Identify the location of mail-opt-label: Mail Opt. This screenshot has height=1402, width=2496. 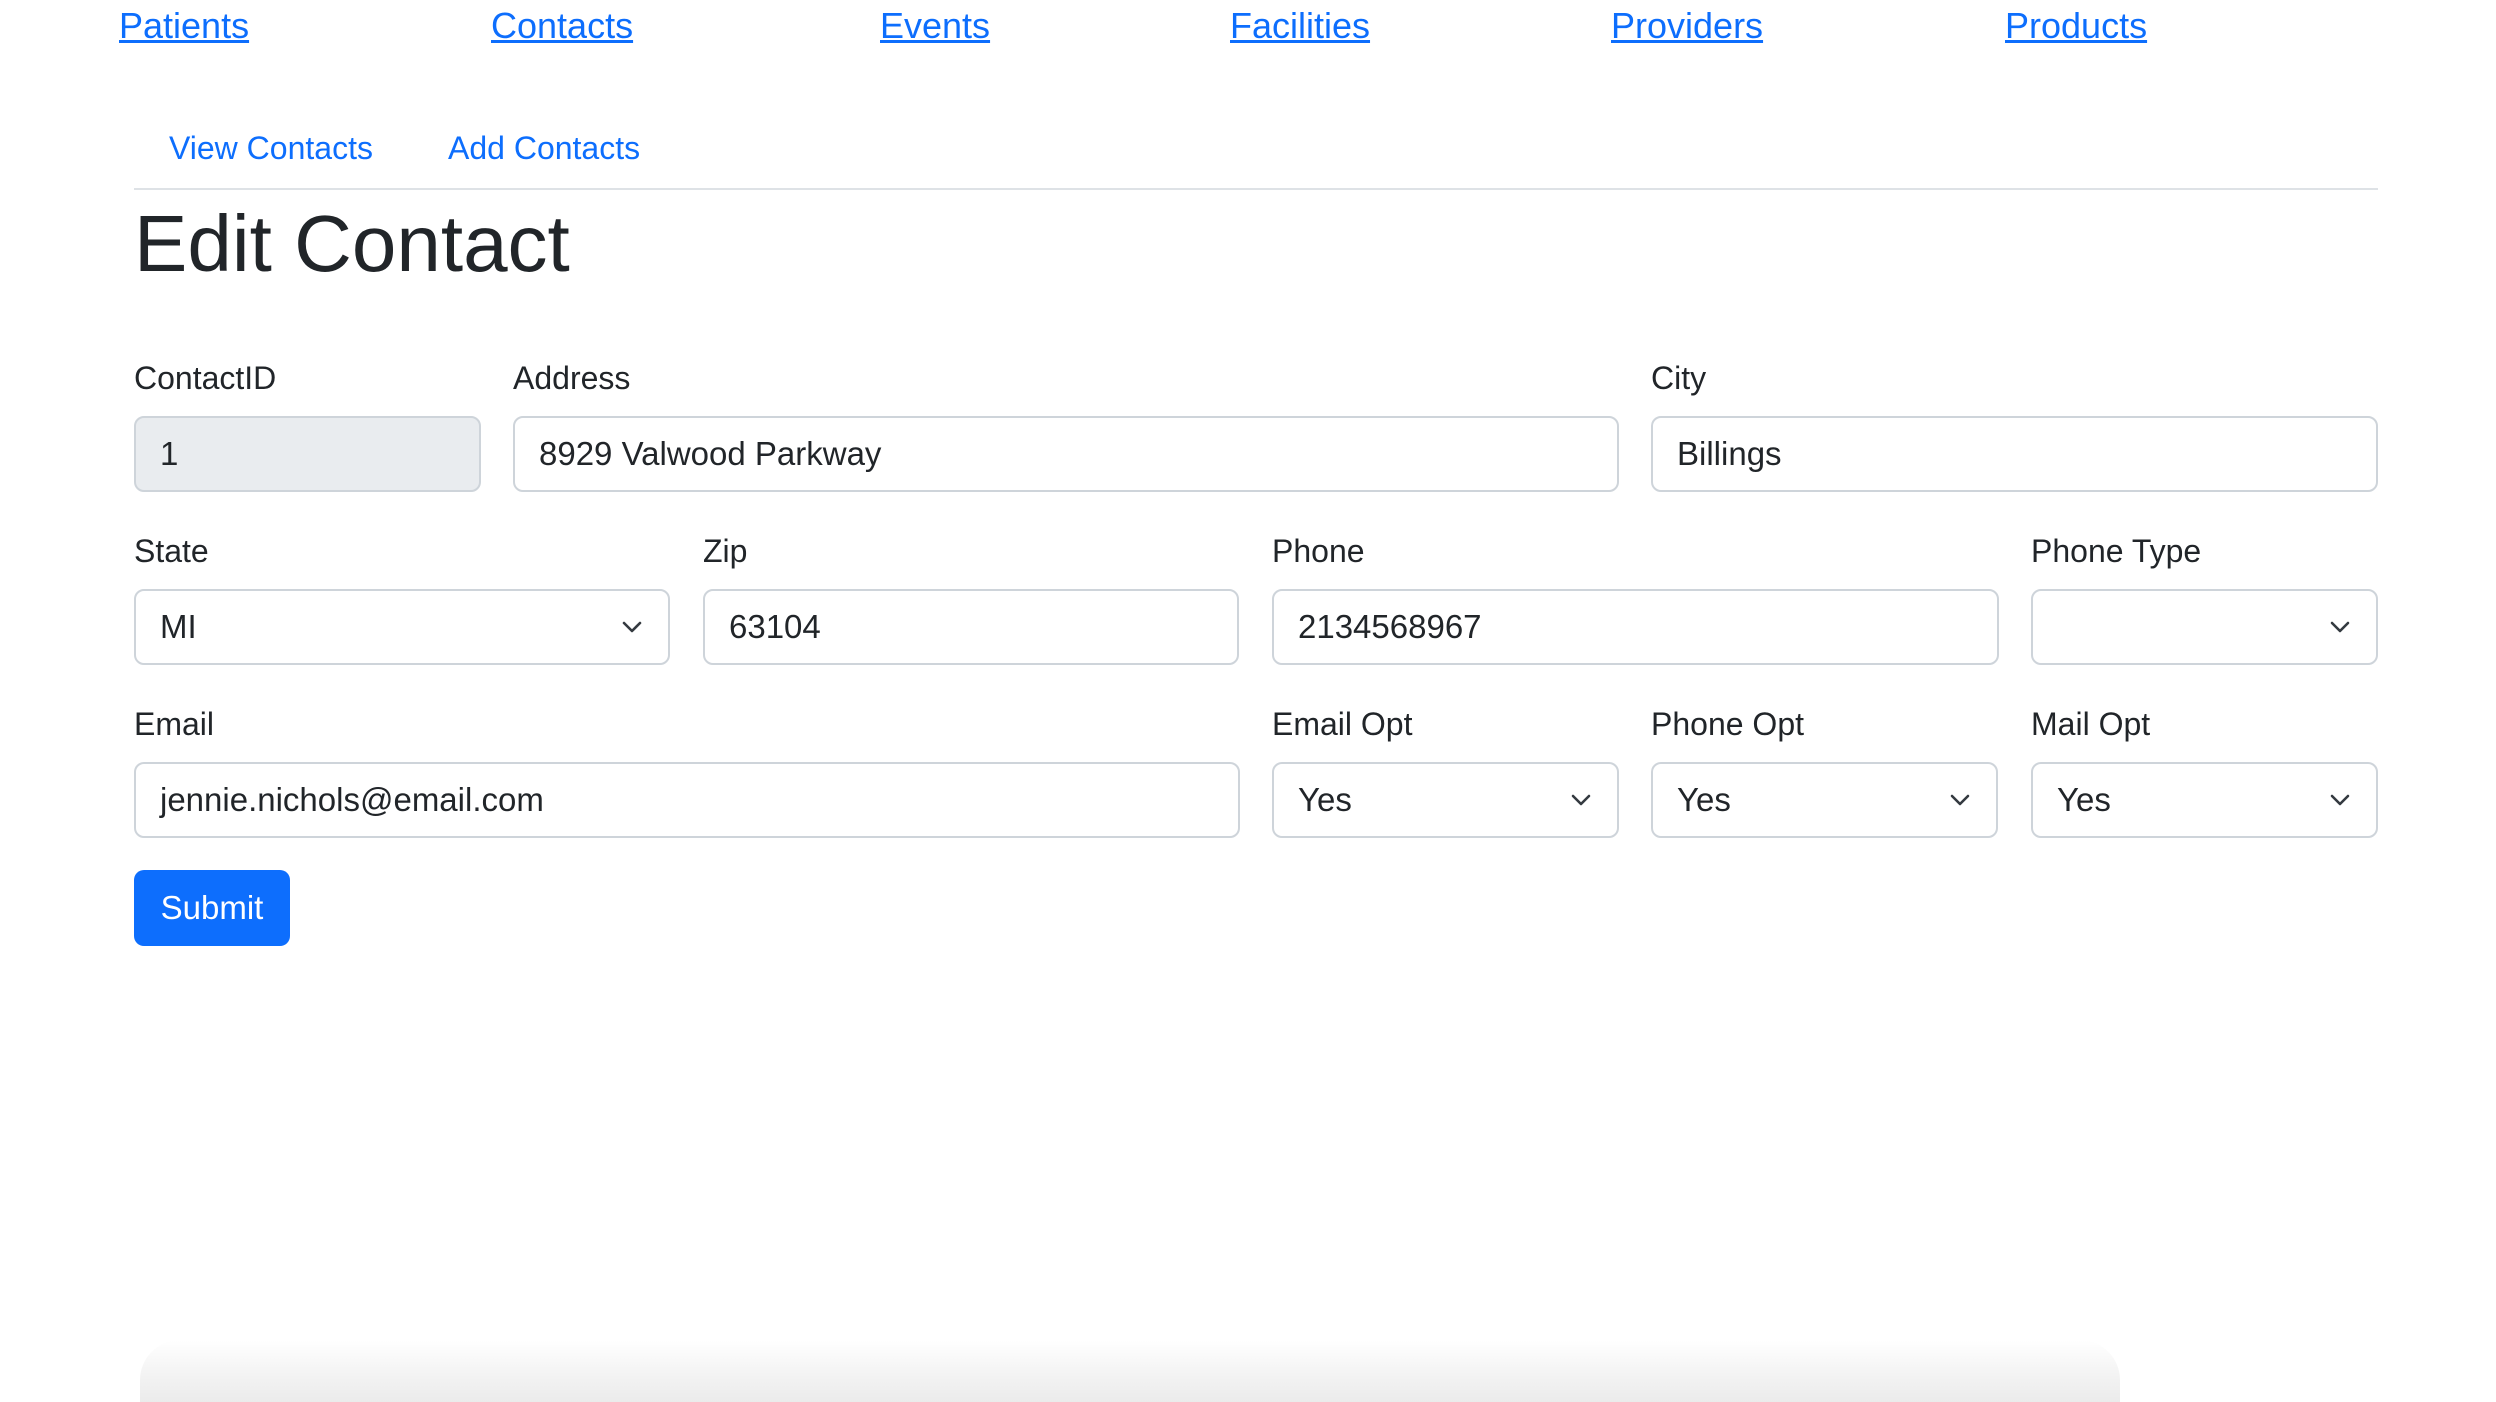
(2091, 724).